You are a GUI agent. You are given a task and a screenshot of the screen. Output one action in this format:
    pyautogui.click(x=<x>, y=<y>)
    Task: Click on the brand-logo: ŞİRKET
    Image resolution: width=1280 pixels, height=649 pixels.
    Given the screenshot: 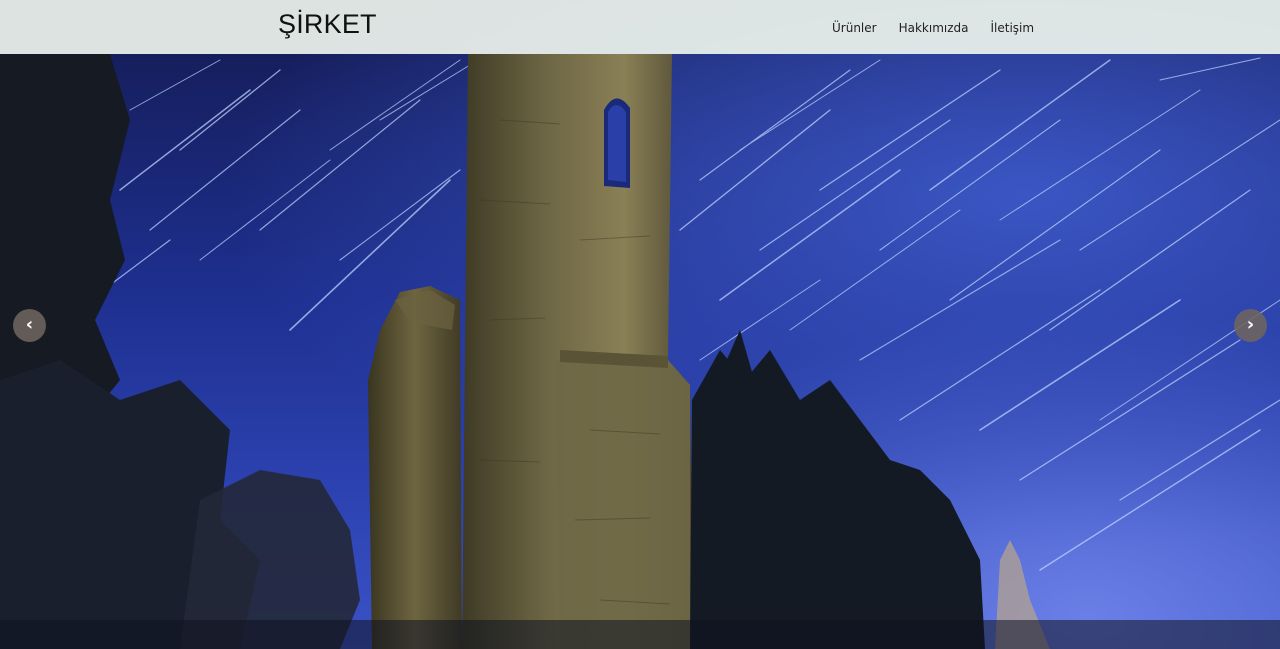 What is the action you would take?
    pyautogui.click(x=327, y=24)
    